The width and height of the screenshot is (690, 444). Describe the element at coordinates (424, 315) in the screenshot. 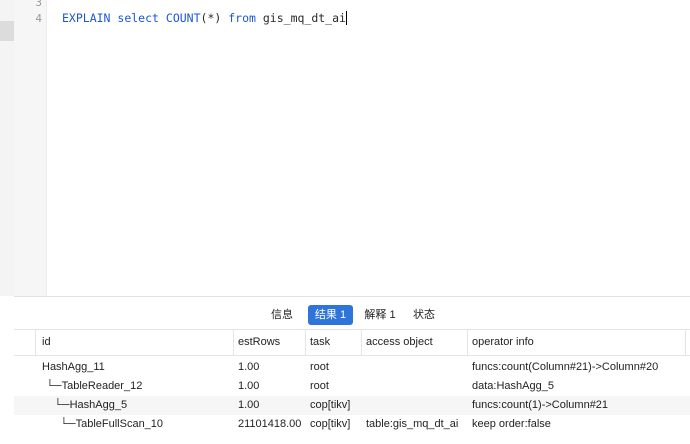

I see `tab-status: 状态` at that location.